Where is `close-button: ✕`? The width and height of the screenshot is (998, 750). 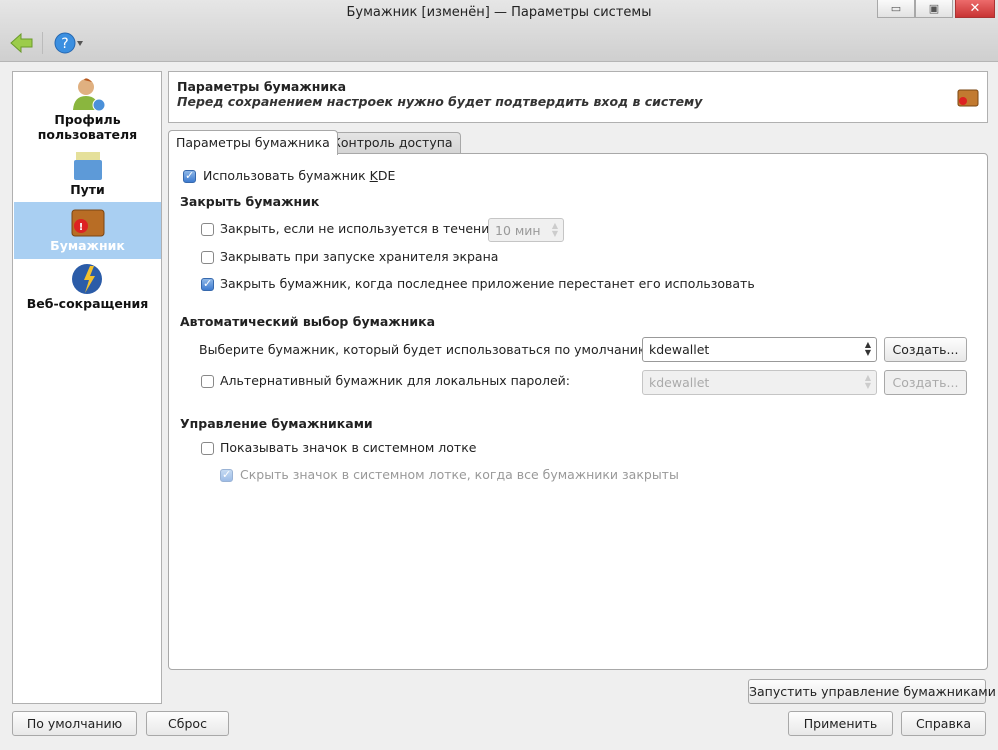
close-button: ✕ is located at coordinates (975, 9).